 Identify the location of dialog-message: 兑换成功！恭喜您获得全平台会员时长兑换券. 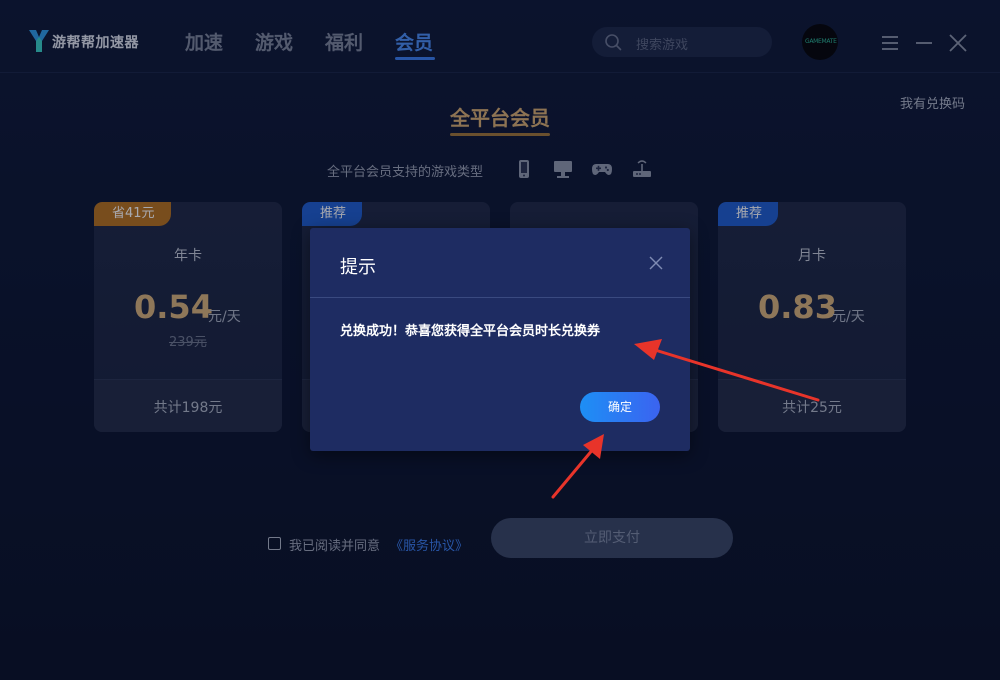
(470, 331).